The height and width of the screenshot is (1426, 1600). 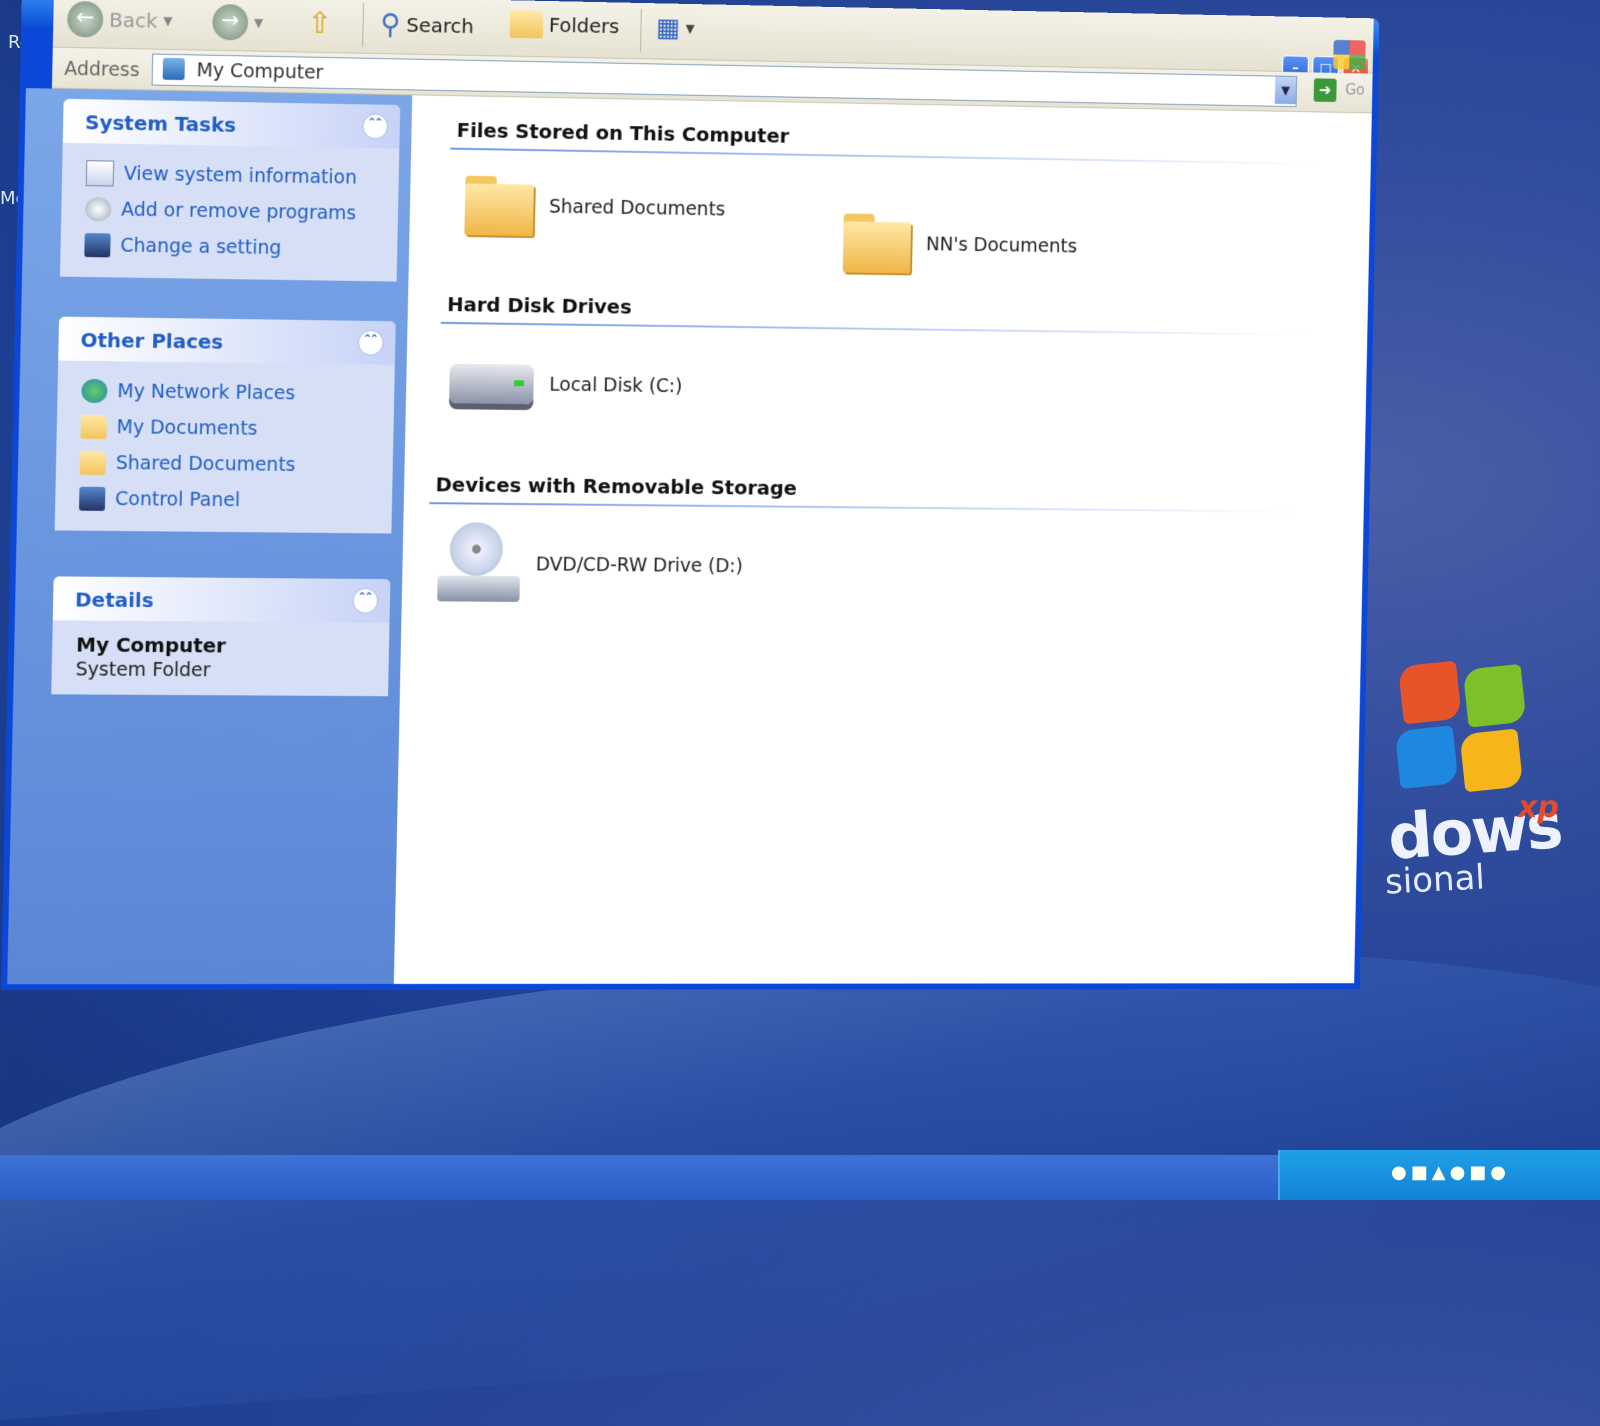 I want to click on folder-item-nn-documents: NN's Documents, so click(x=960, y=245).